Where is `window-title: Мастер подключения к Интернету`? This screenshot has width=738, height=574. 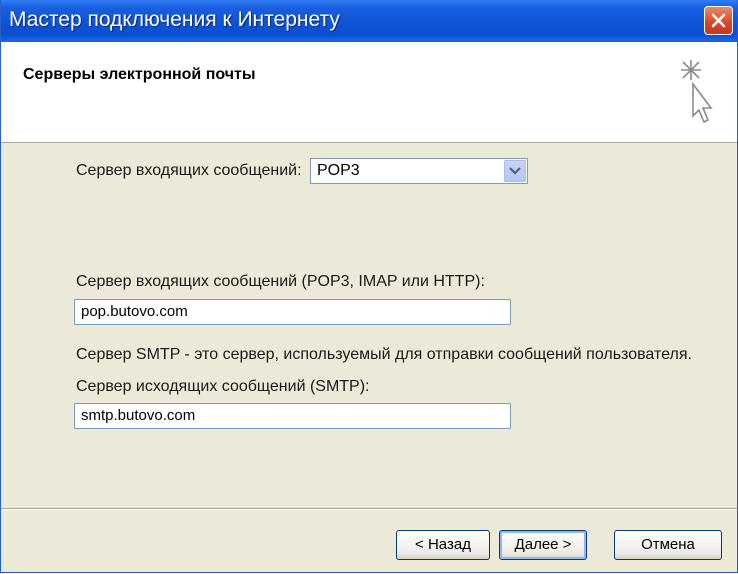 window-title: Мастер подключения к Интернету is located at coordinates (174, 19).